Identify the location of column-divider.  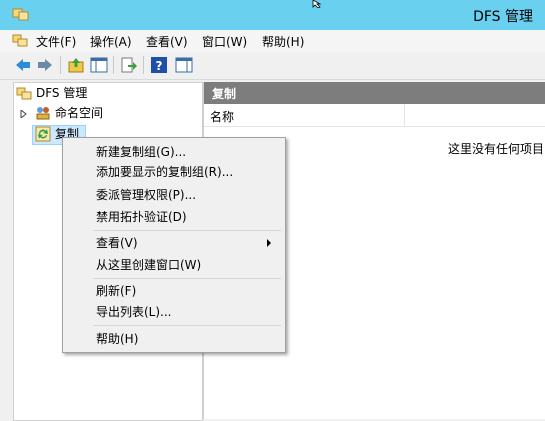
(404, 115).